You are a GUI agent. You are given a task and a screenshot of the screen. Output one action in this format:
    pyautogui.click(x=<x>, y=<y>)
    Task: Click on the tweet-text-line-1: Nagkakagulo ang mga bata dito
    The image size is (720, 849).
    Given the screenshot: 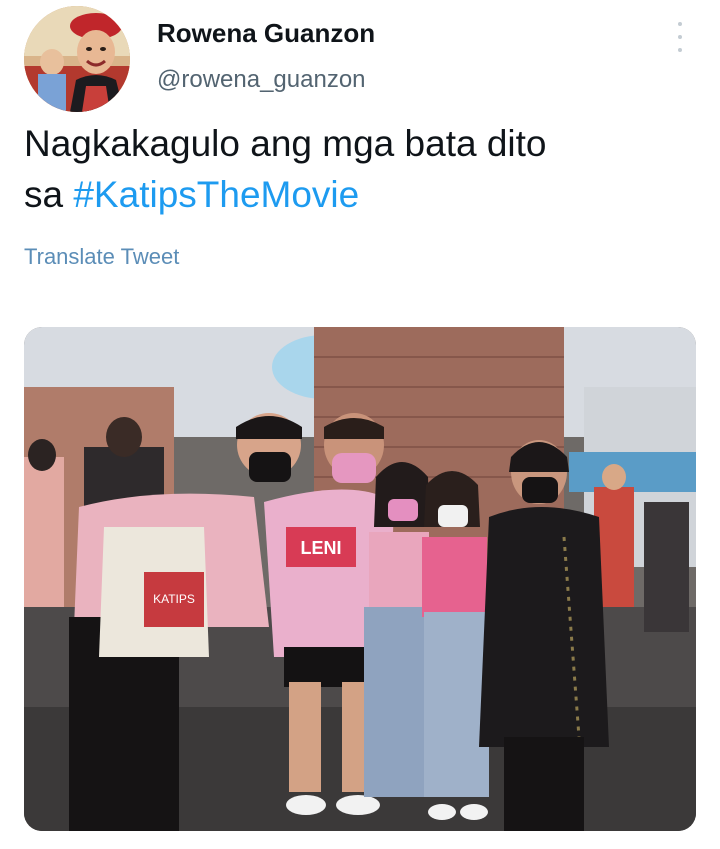 What is the action you would take?
    pyautogui.click(x=285, y=143)
    